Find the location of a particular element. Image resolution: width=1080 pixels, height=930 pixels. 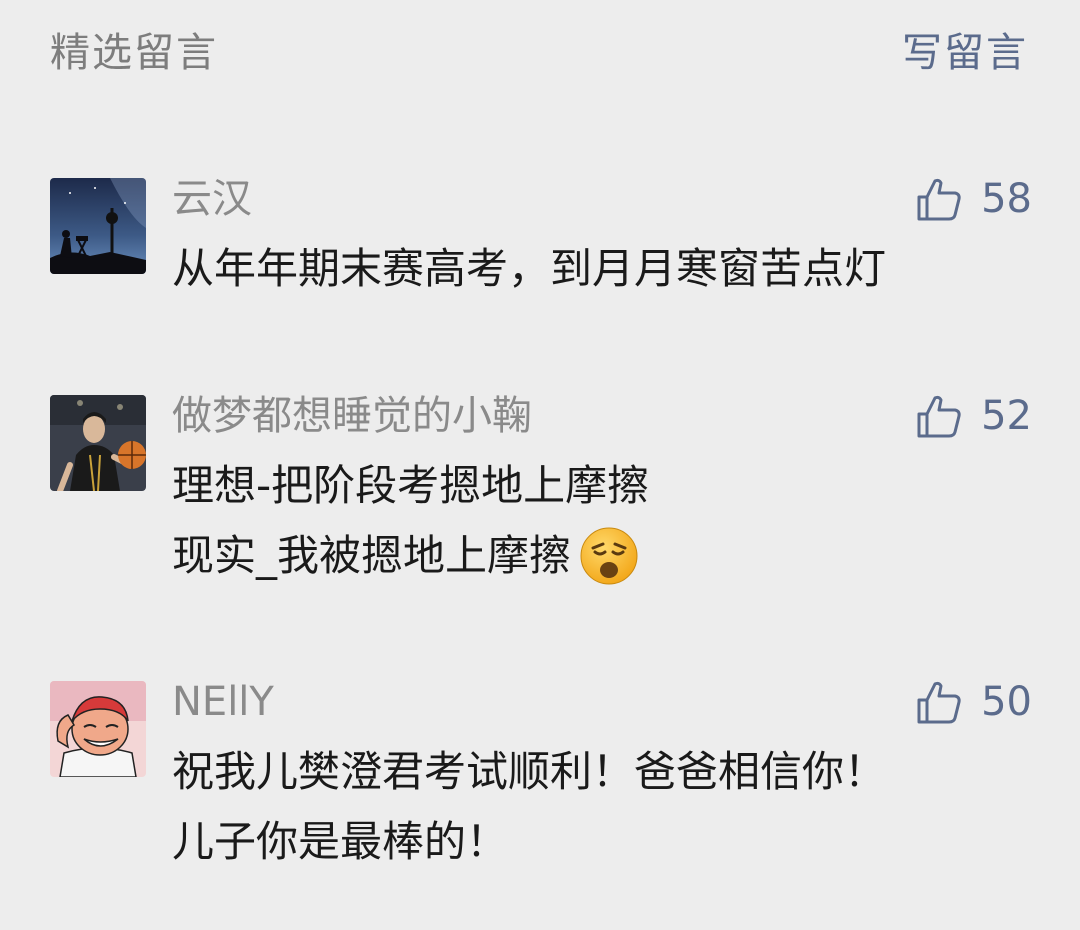

comment-nickname: 云汉 is located at coordinates (212, 199).